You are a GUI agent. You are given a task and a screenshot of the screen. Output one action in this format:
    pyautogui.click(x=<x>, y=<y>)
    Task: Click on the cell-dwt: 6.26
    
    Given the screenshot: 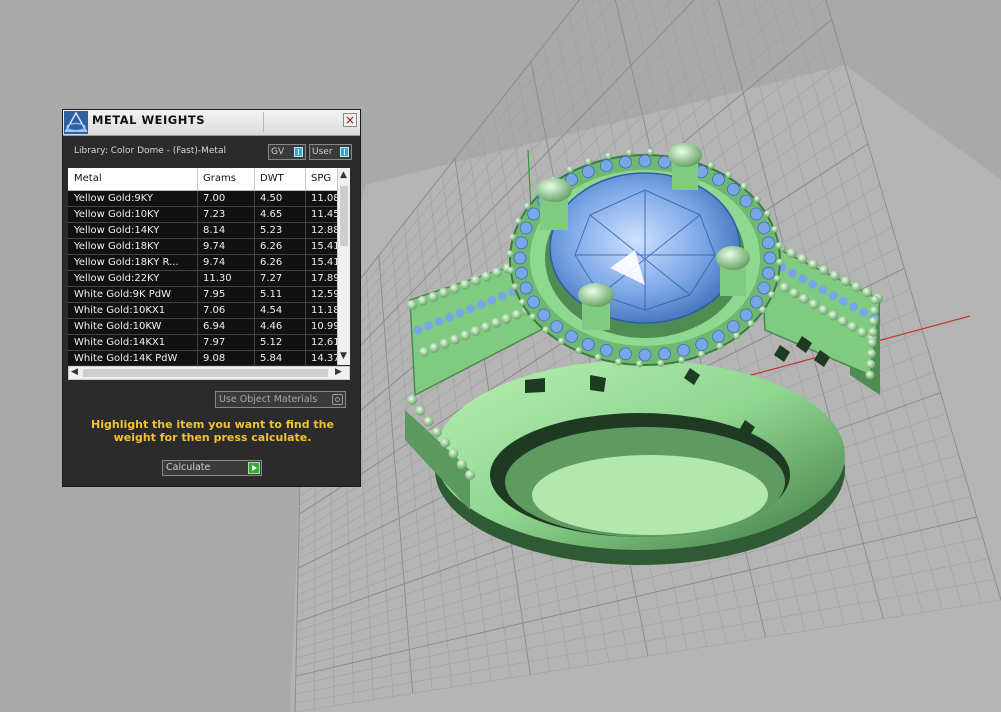 What is the action you would take?
    pyautogui.click(x=271, y=262)
    